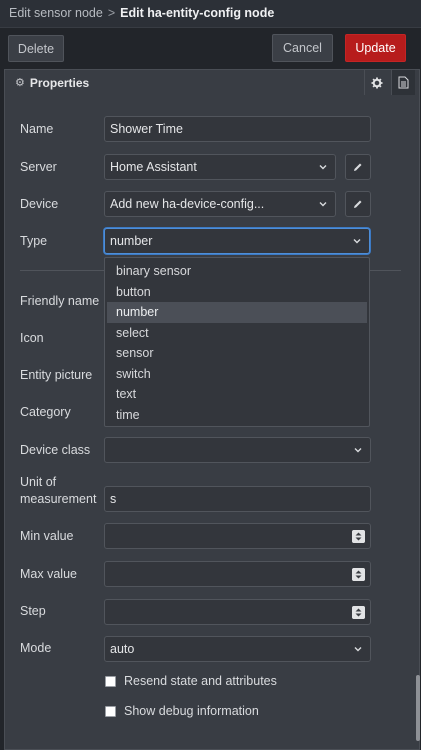 The image size is (421, 750). Describe the element at coordinates (60, 301) in the screenshot. I see `friendly-name-label: Friendly name` at that location.